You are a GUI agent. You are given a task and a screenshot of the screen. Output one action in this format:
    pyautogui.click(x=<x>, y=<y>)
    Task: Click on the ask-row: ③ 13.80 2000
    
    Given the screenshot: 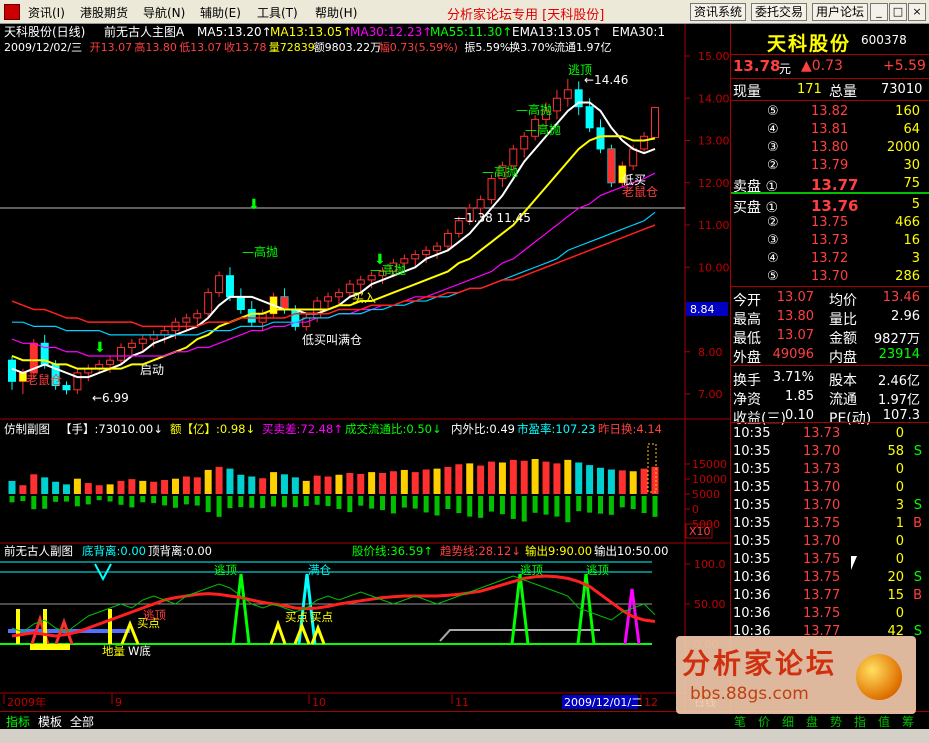 What is the action you would take?
    pyautogui.click(x=830, y=148)
    